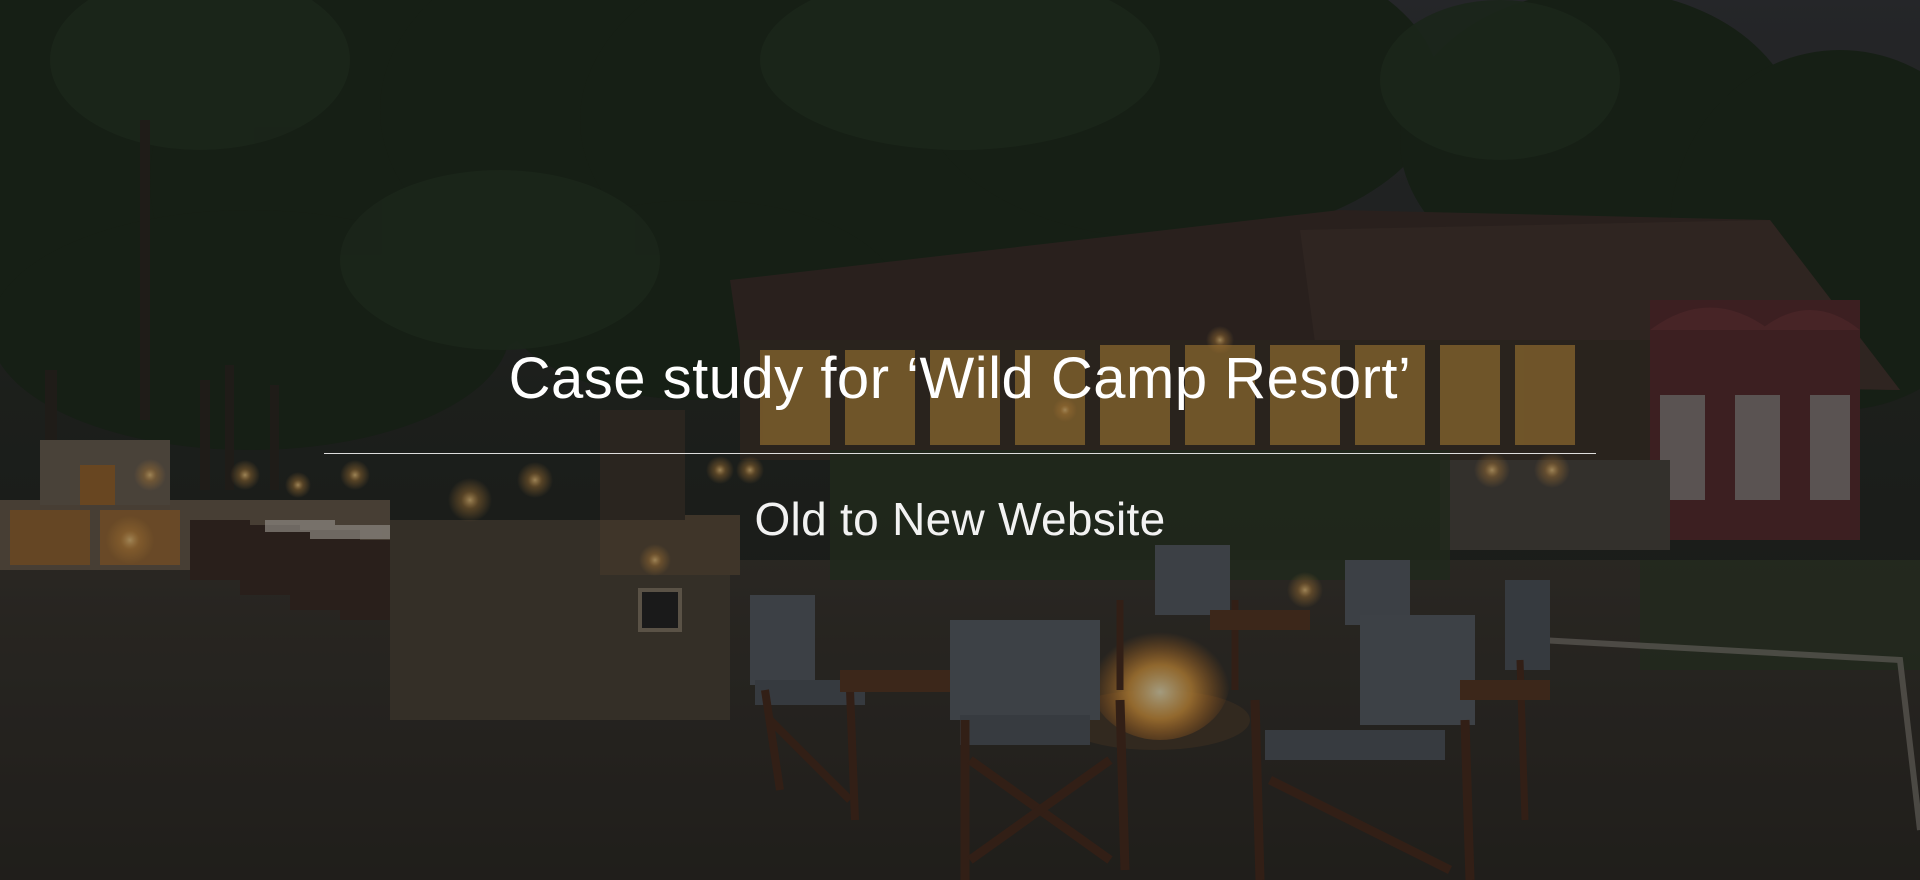 Image resolution: width=1920 pixels, height=880 pixels. Describe the element at coordinates (960, 453) in the screenshot. I see `hero-divider` at that location.